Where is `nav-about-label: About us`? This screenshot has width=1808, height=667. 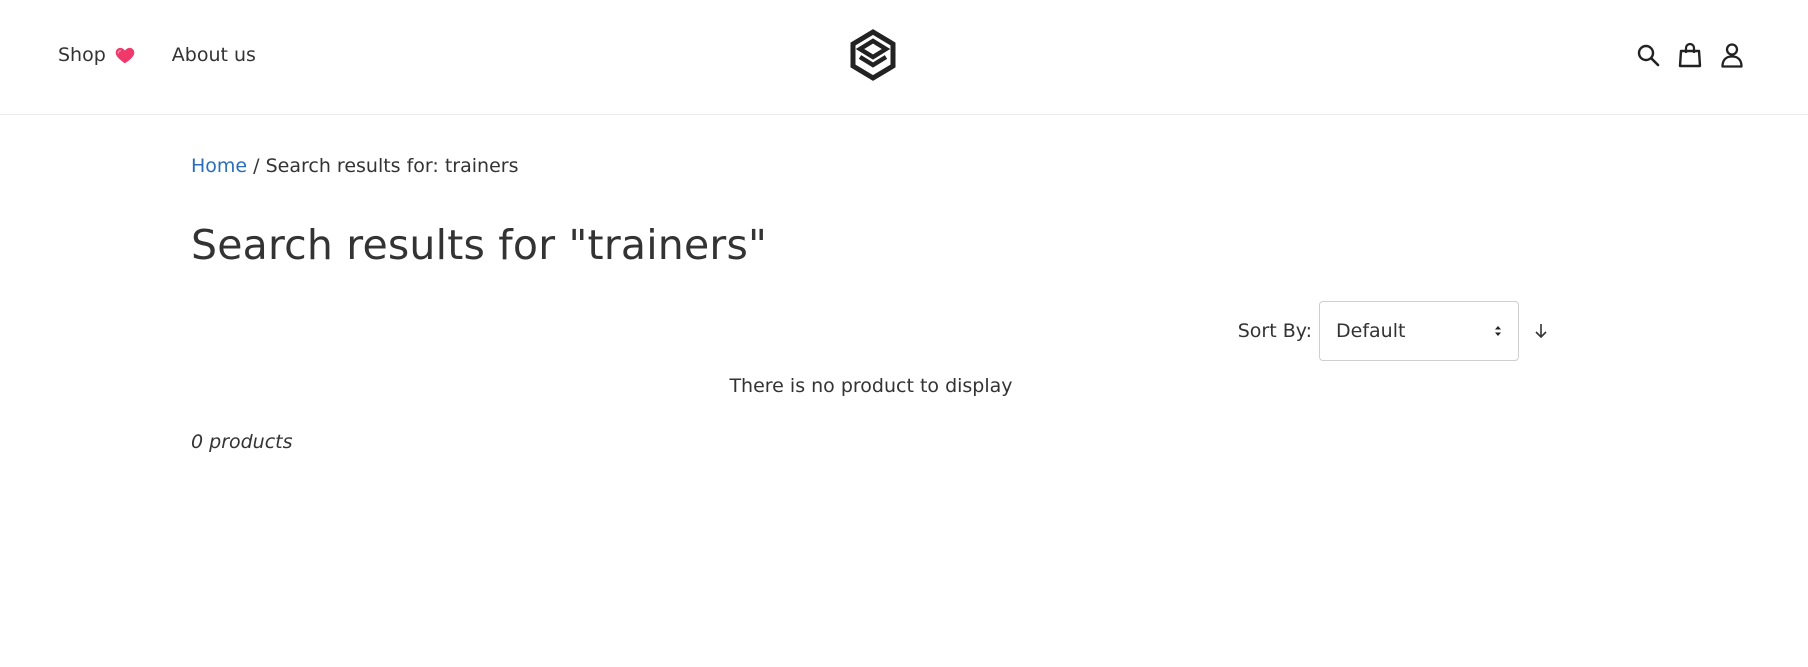 nav-about-label: About us is located at coordinates (213, 55).